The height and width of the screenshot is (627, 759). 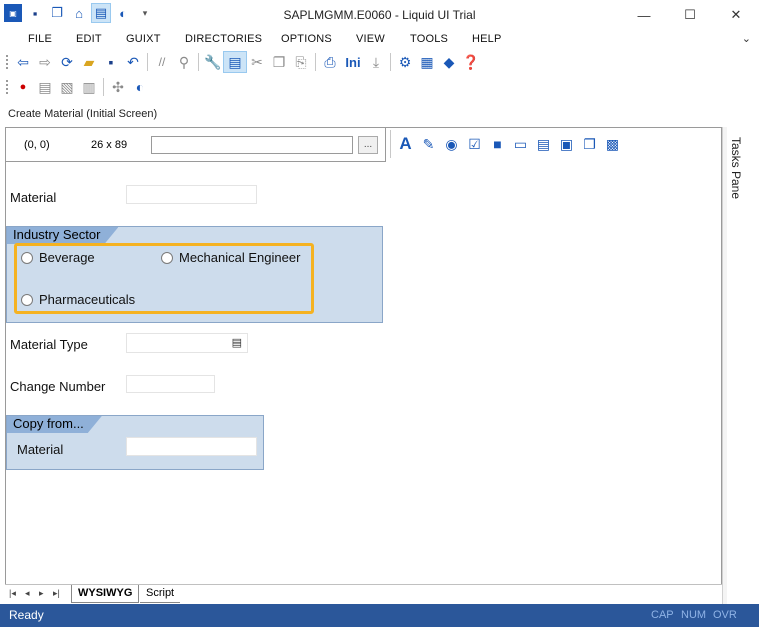 I want to click on copy-from-material-label: Material, so click(x=40, y=449).